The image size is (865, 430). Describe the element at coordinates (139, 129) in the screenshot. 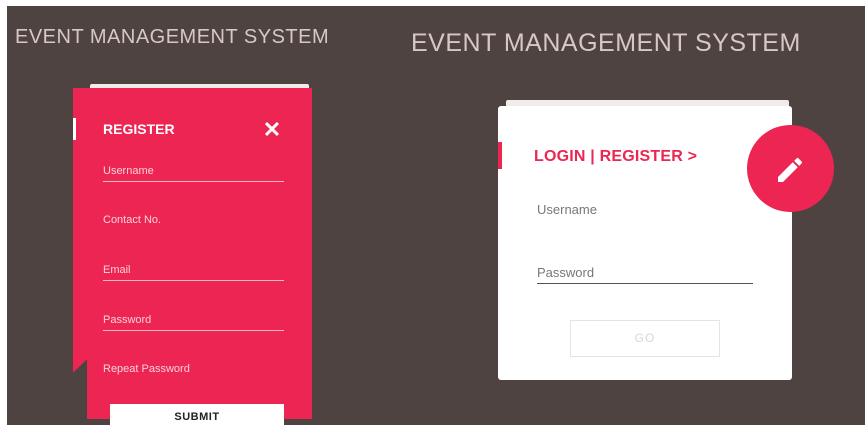

I see `register-heading: REGISTER` at that location.